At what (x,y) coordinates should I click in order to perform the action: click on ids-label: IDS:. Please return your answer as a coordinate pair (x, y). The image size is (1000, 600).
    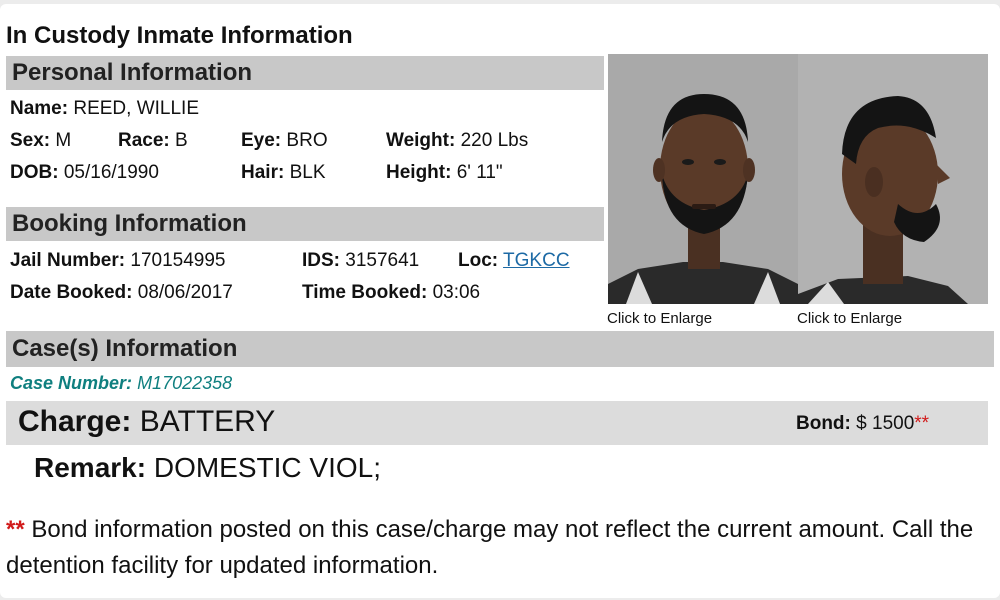
    Looking at the image, I should click on (321, 260).